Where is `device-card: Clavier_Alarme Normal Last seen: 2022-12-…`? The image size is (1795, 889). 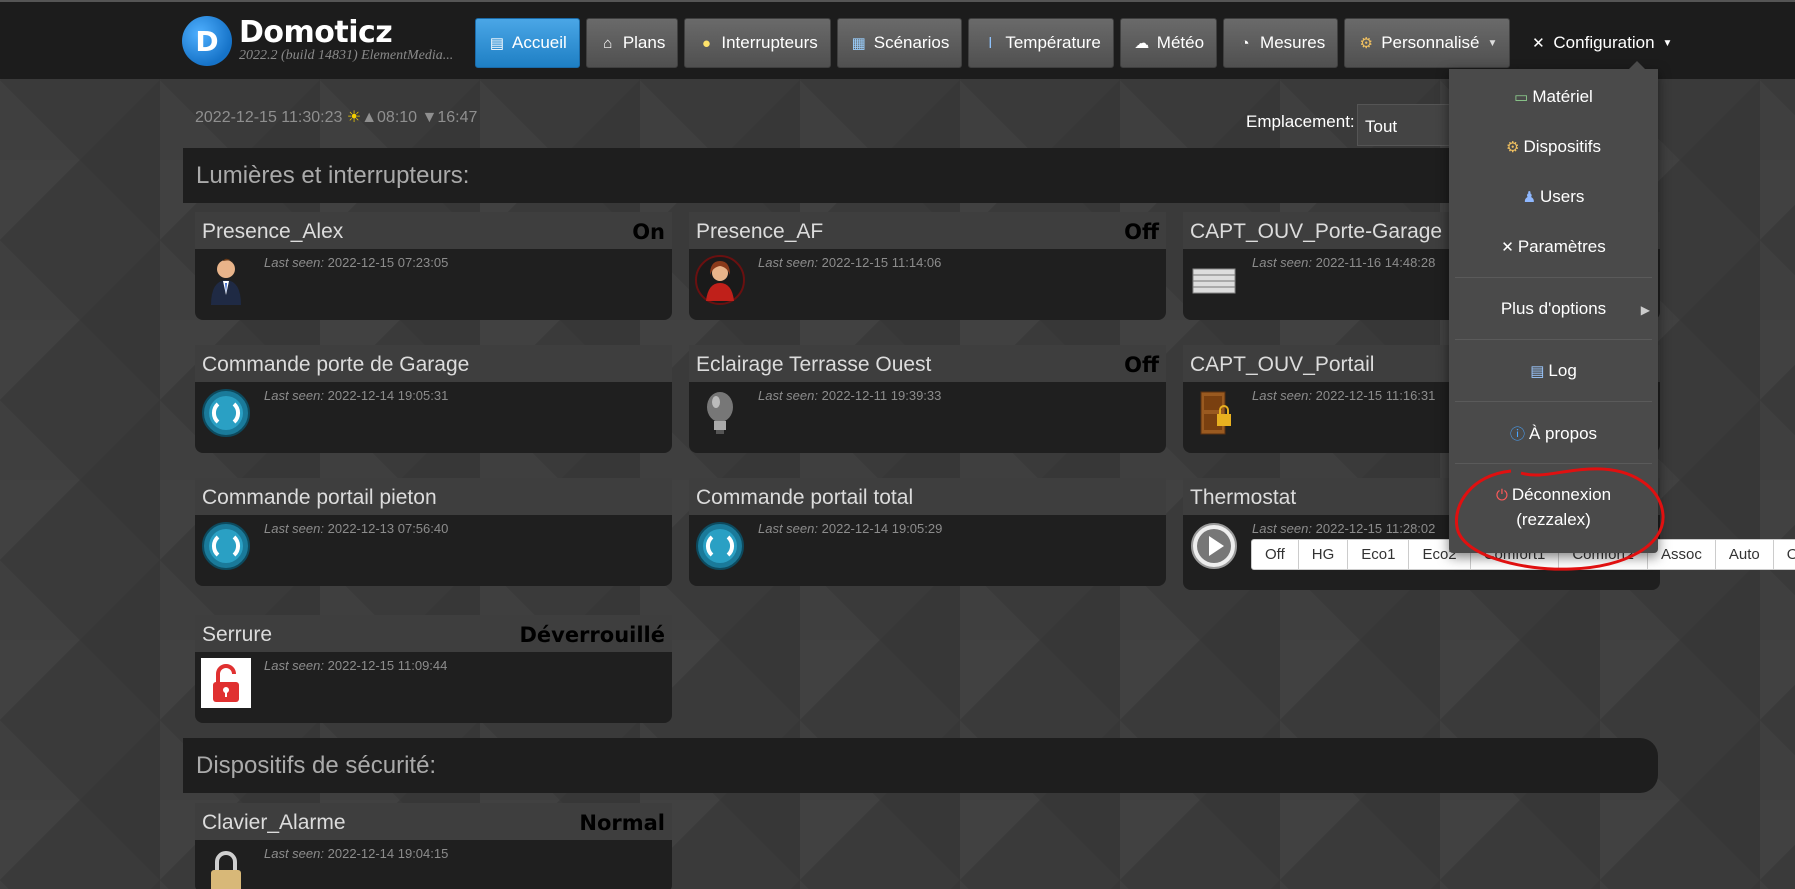 device-card: Clavier_Alarme Normal Last seen: 2022-12-… is located at coordinates (433, 846).